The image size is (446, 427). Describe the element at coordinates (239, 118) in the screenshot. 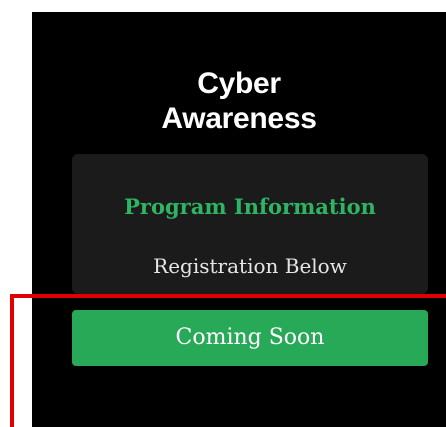

I see `title-line-2: Awareness` at that location.